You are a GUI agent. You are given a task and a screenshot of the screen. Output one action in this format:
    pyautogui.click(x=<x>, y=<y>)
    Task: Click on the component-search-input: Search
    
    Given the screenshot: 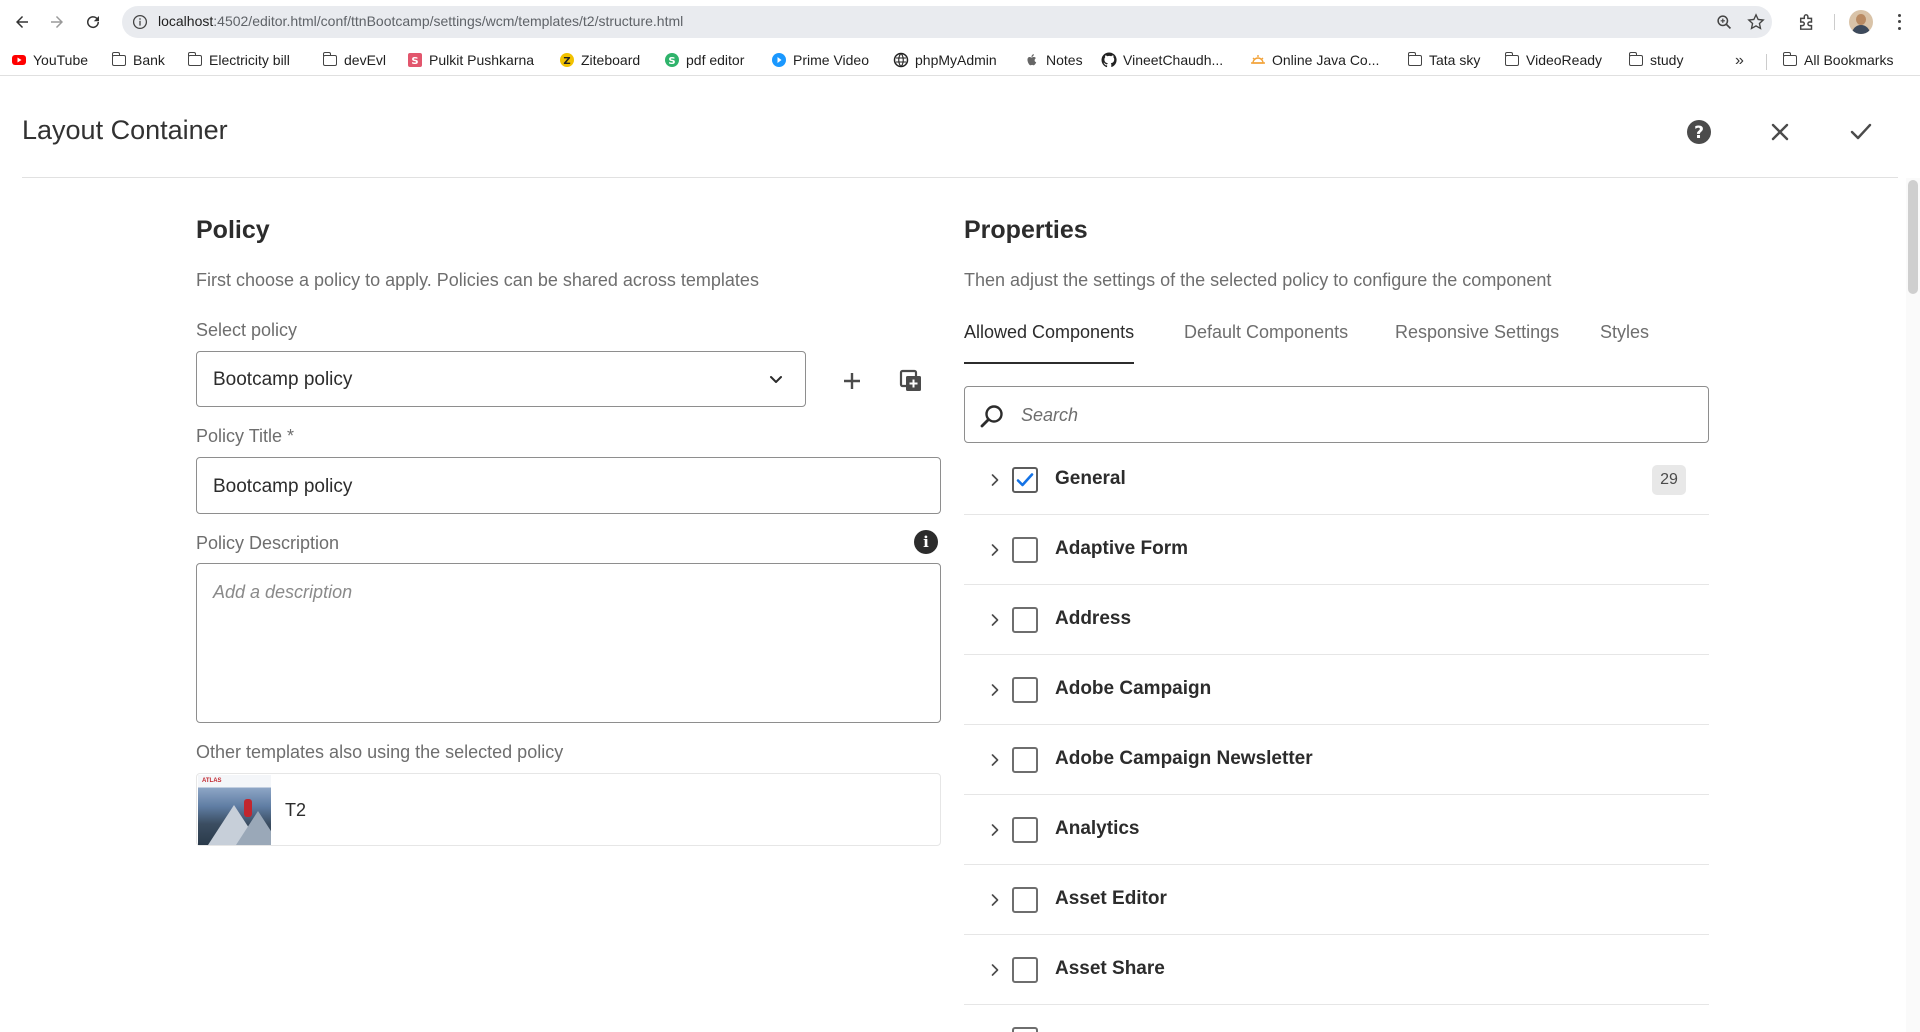 What is the action you would take?
    pyautogui.click(x=1336, y=414)
    